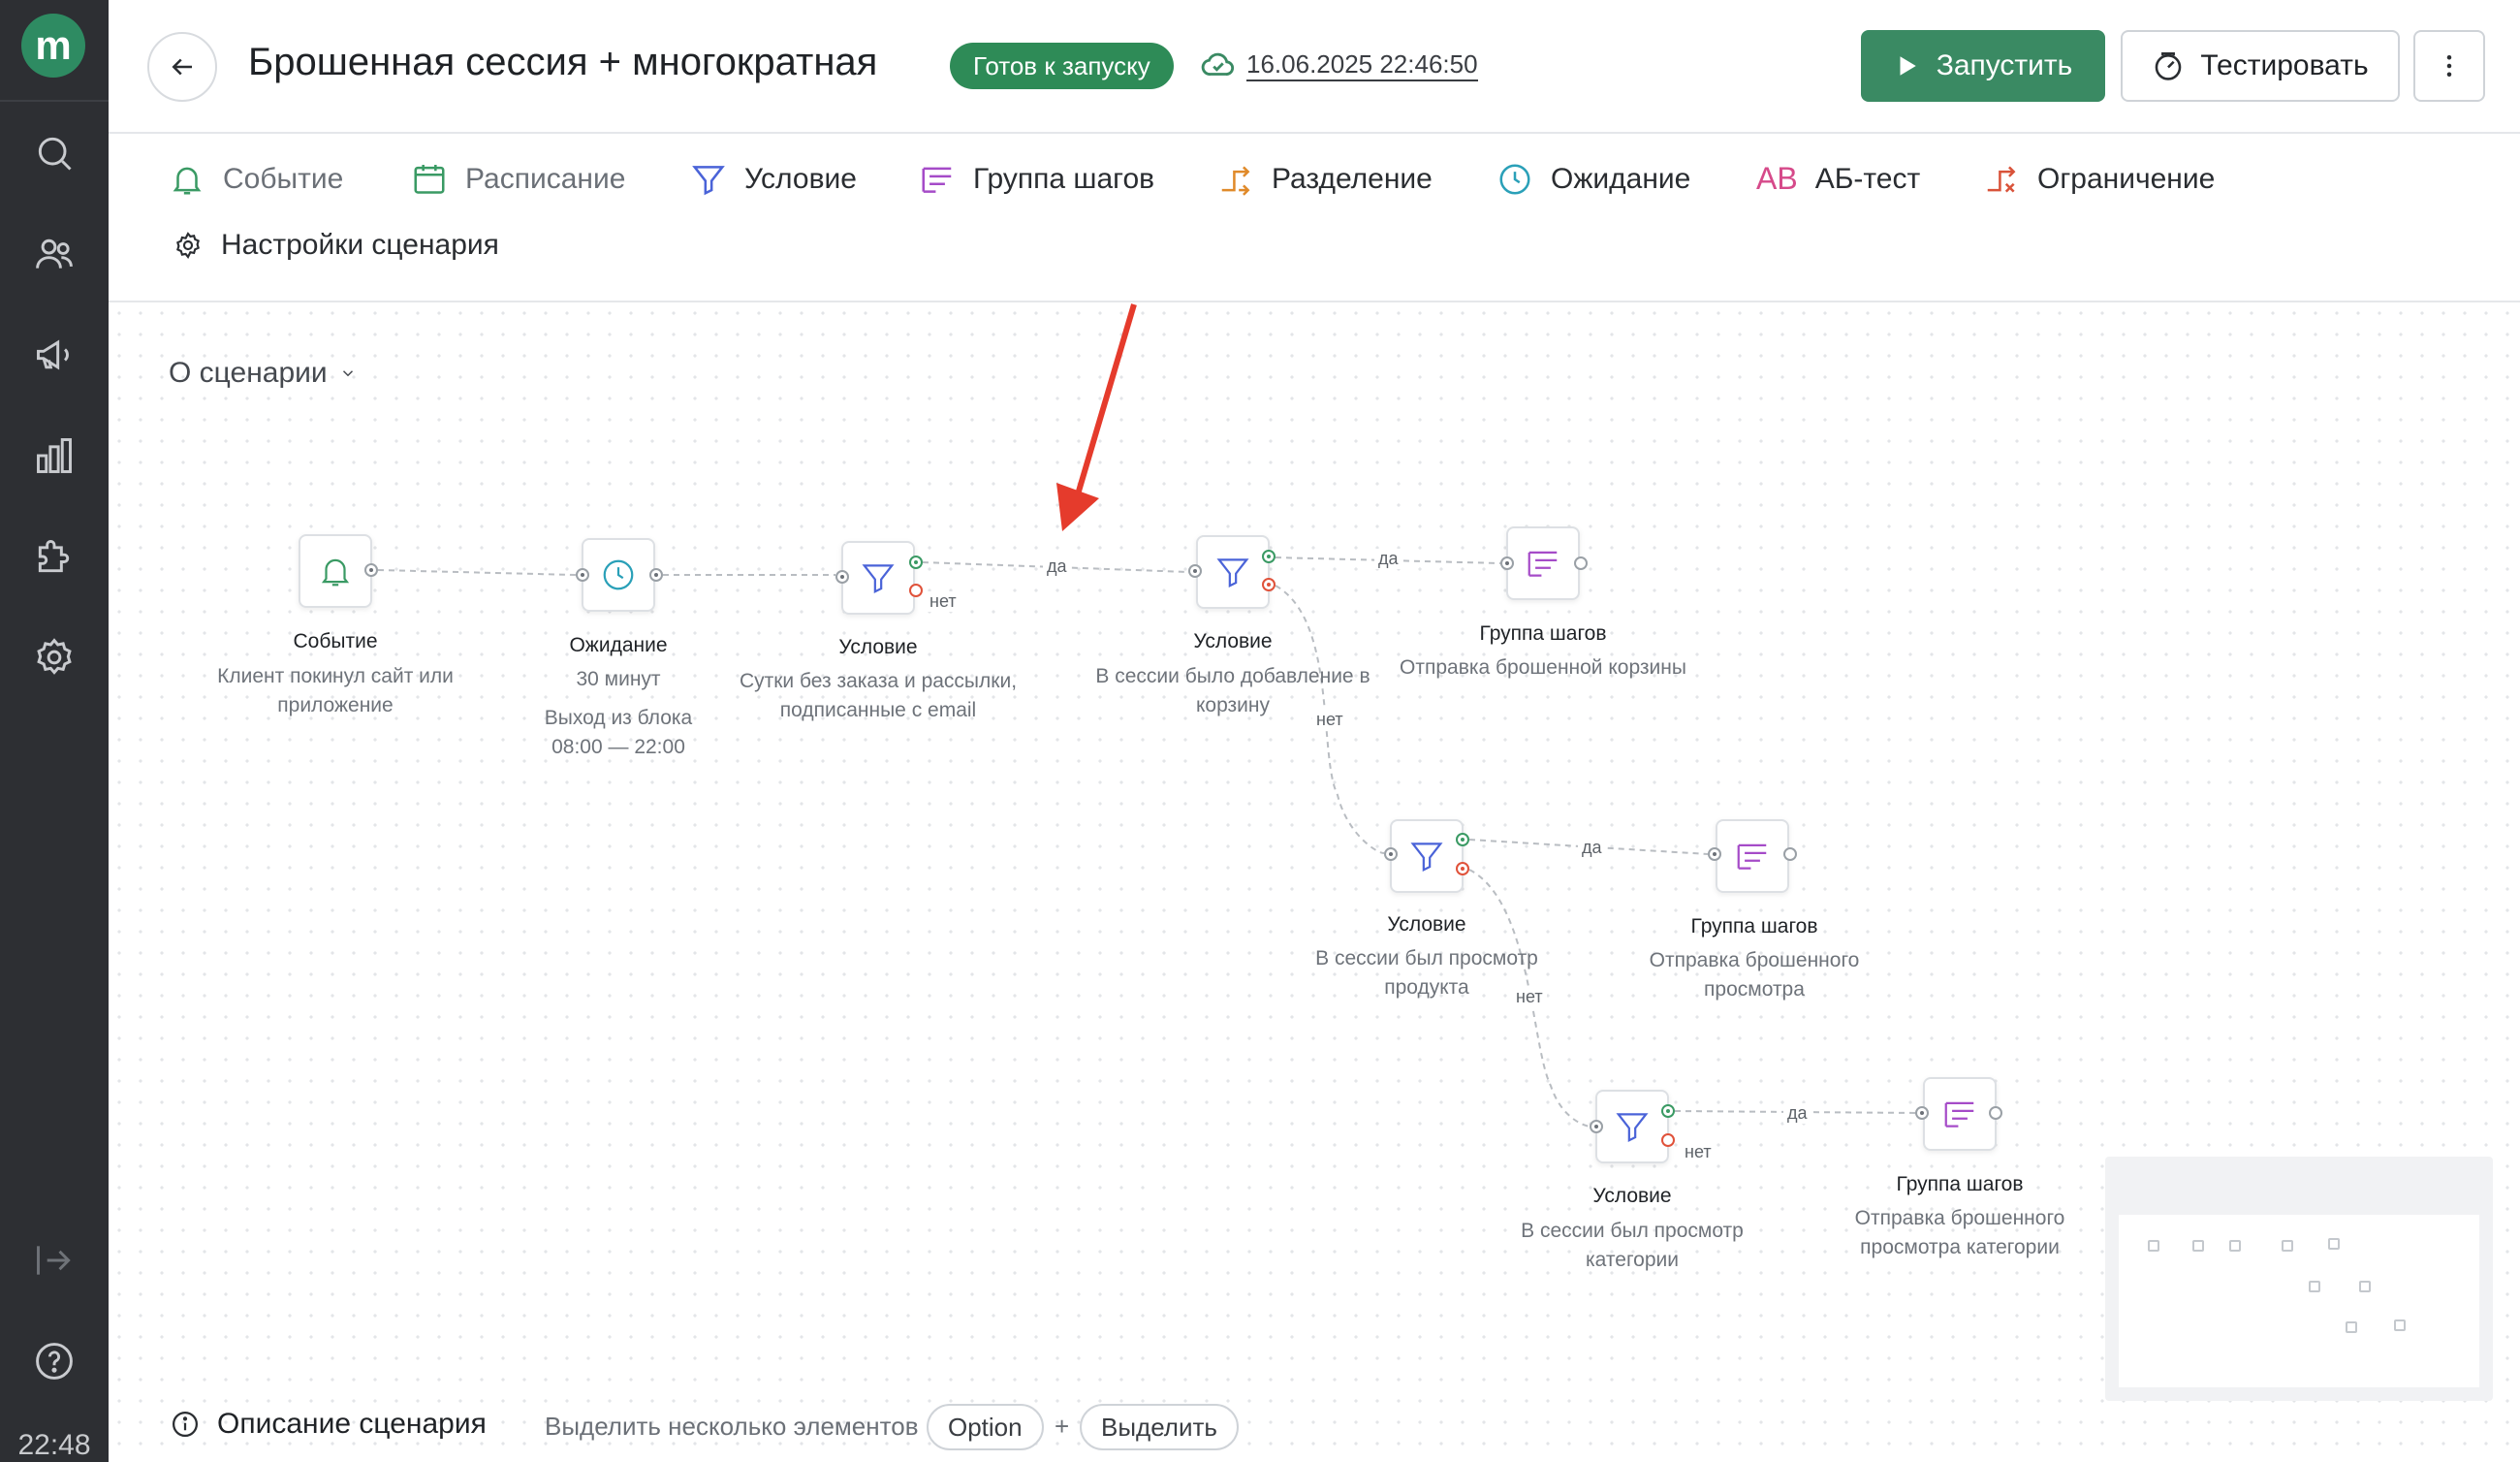 The height and width of the screenshot is (1462, 2520). What do you see at coordinates (1427, 987) in the screenshot?
I see `desc-line: продукта` at bounding box center [1427, 987].